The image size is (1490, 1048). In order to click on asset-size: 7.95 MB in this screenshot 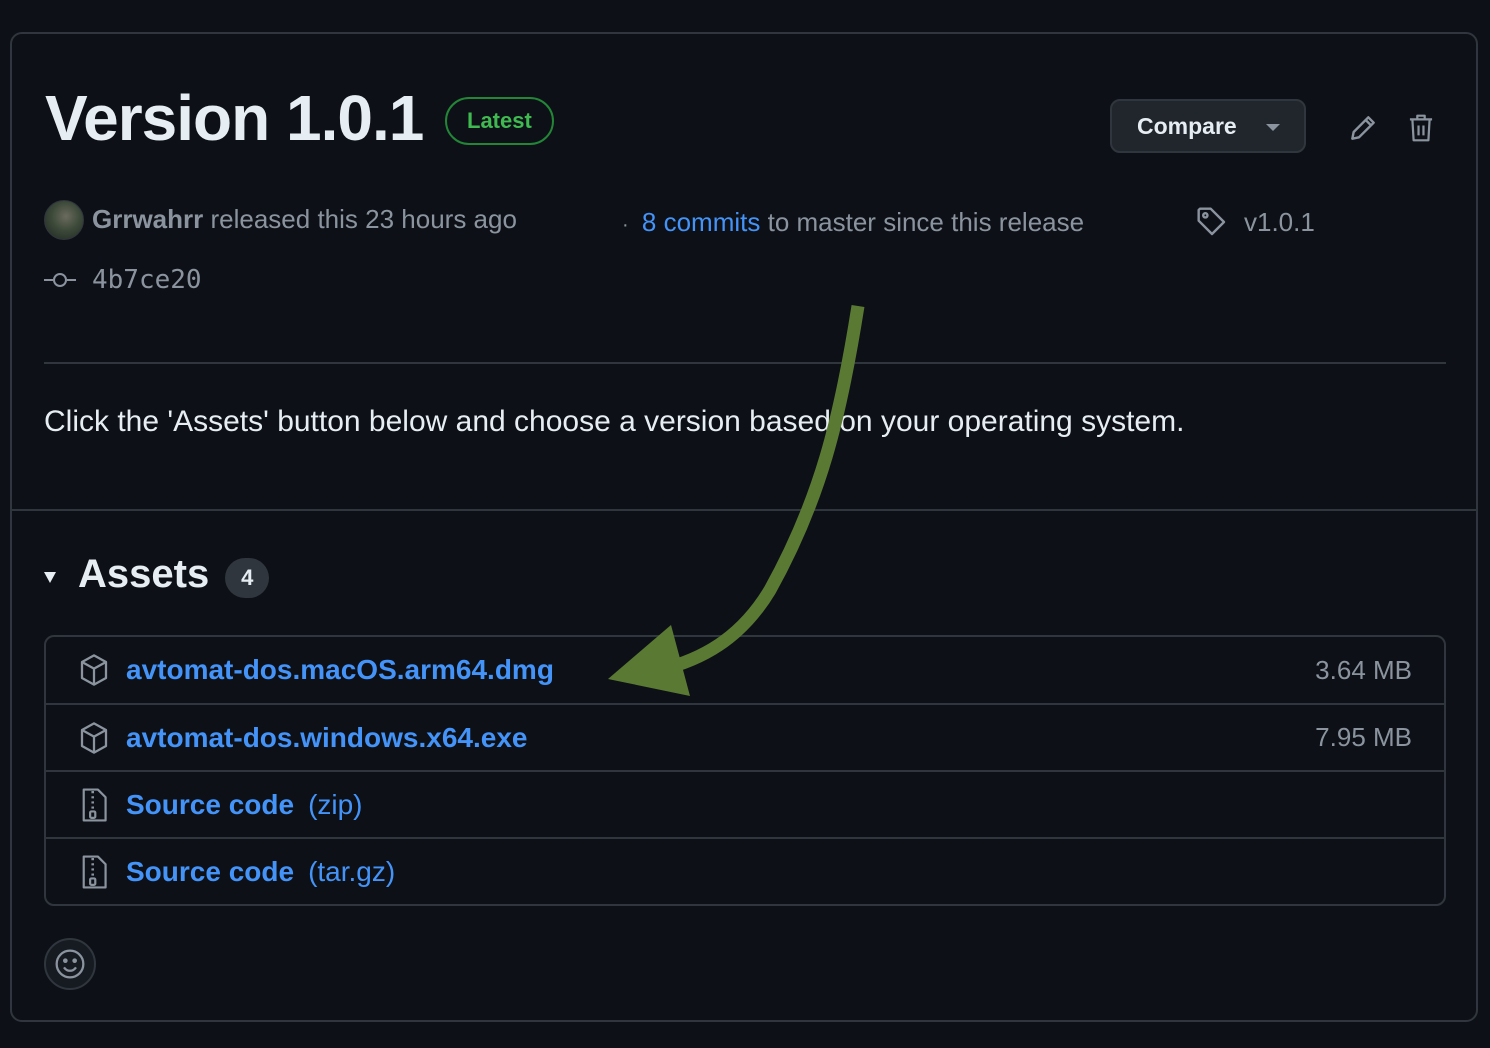, I will do `click(1363, 737)`.